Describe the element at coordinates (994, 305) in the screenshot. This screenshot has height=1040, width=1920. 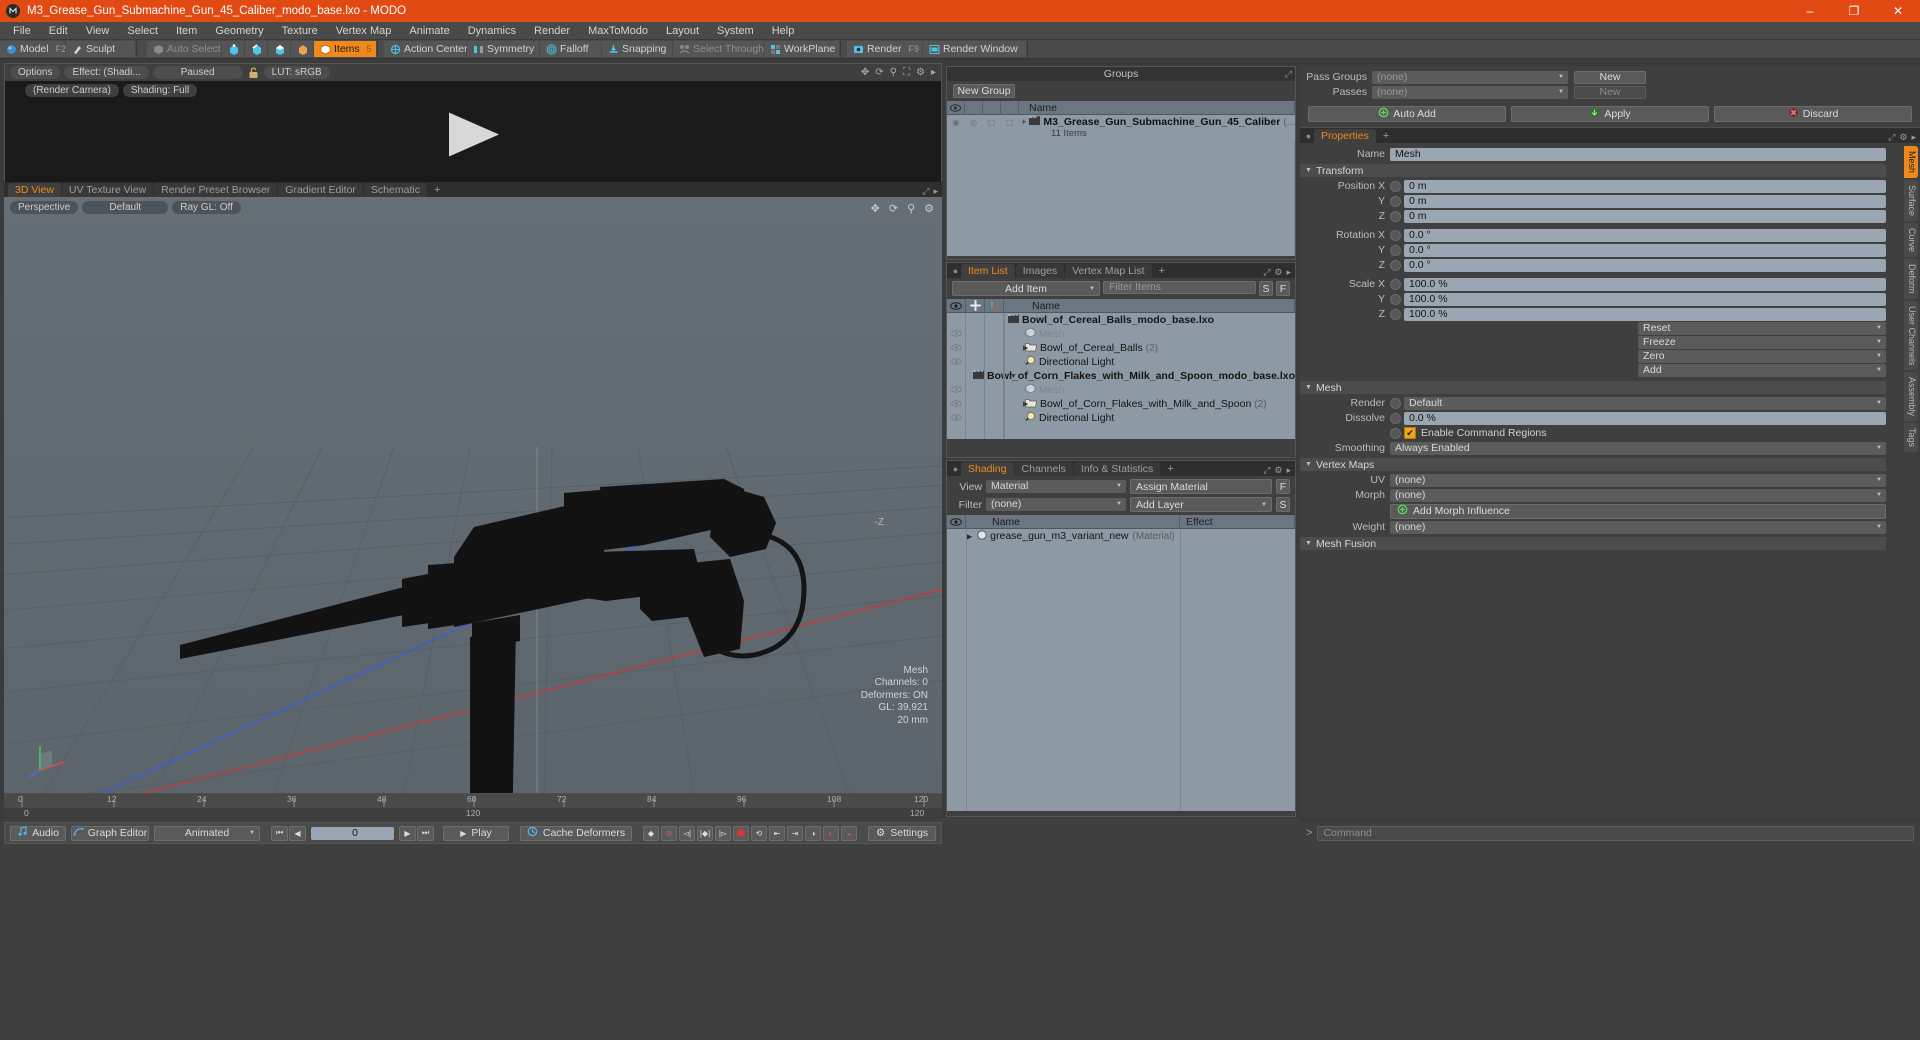
I see `item-axis-column-icon` at that location.